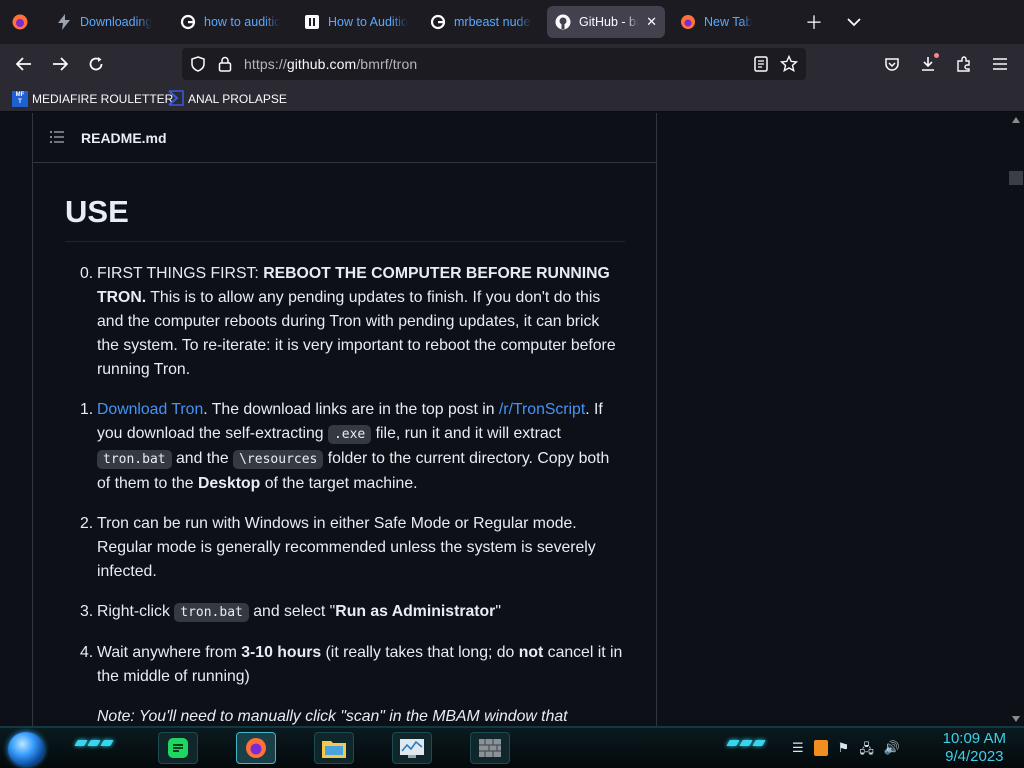 This screenshot has height=768, width=1024. Describe the element at coordinates (1016, 120) in the screenshot. I see `scroll-up-arrow-icon` at that location.